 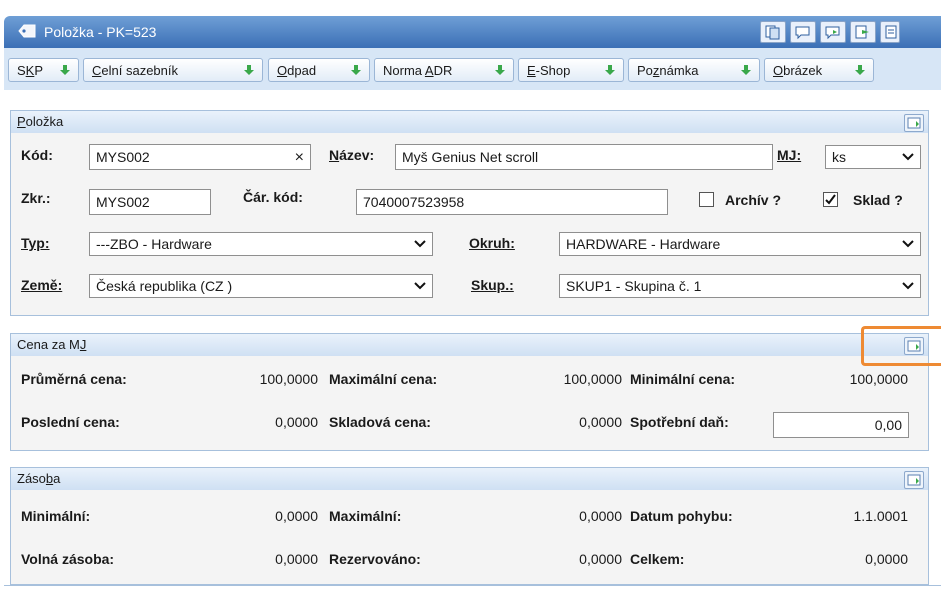 I want to click on window-bottom-border, so click(x=472, y=585).